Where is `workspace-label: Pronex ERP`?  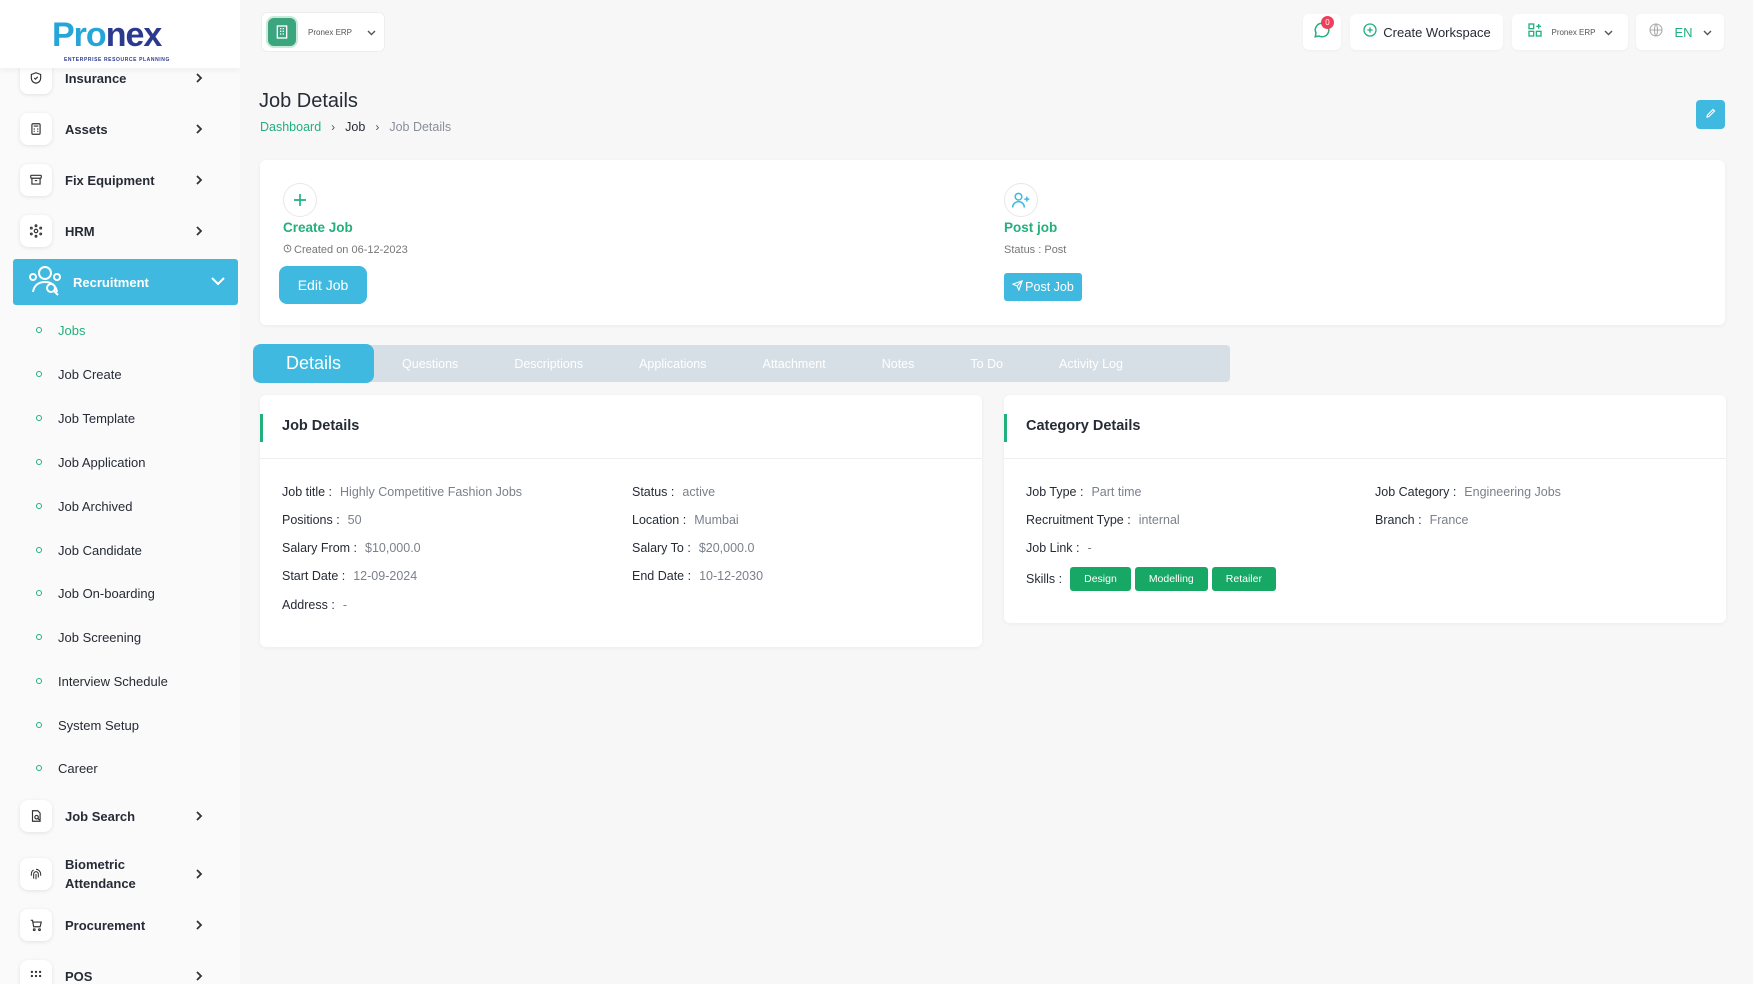 workspace-label: Pronex ERP is located at coordinates (330, 32).